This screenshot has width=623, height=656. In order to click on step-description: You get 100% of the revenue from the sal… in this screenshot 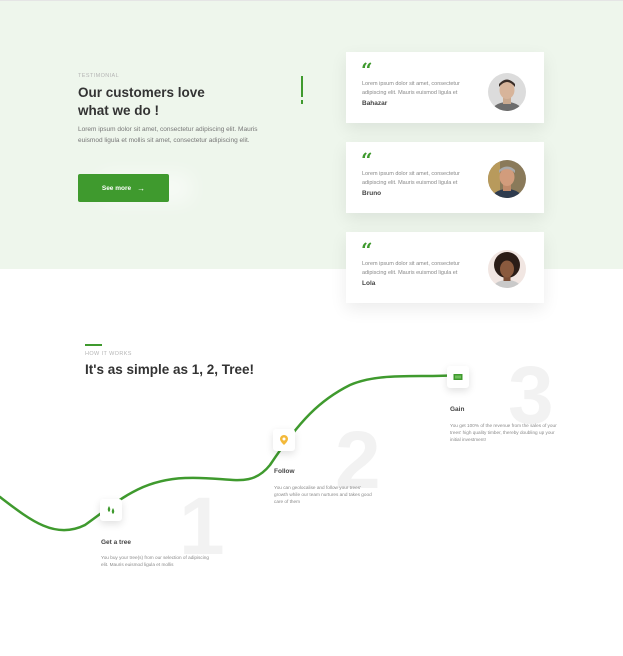, I will do `click(503, 432)`.